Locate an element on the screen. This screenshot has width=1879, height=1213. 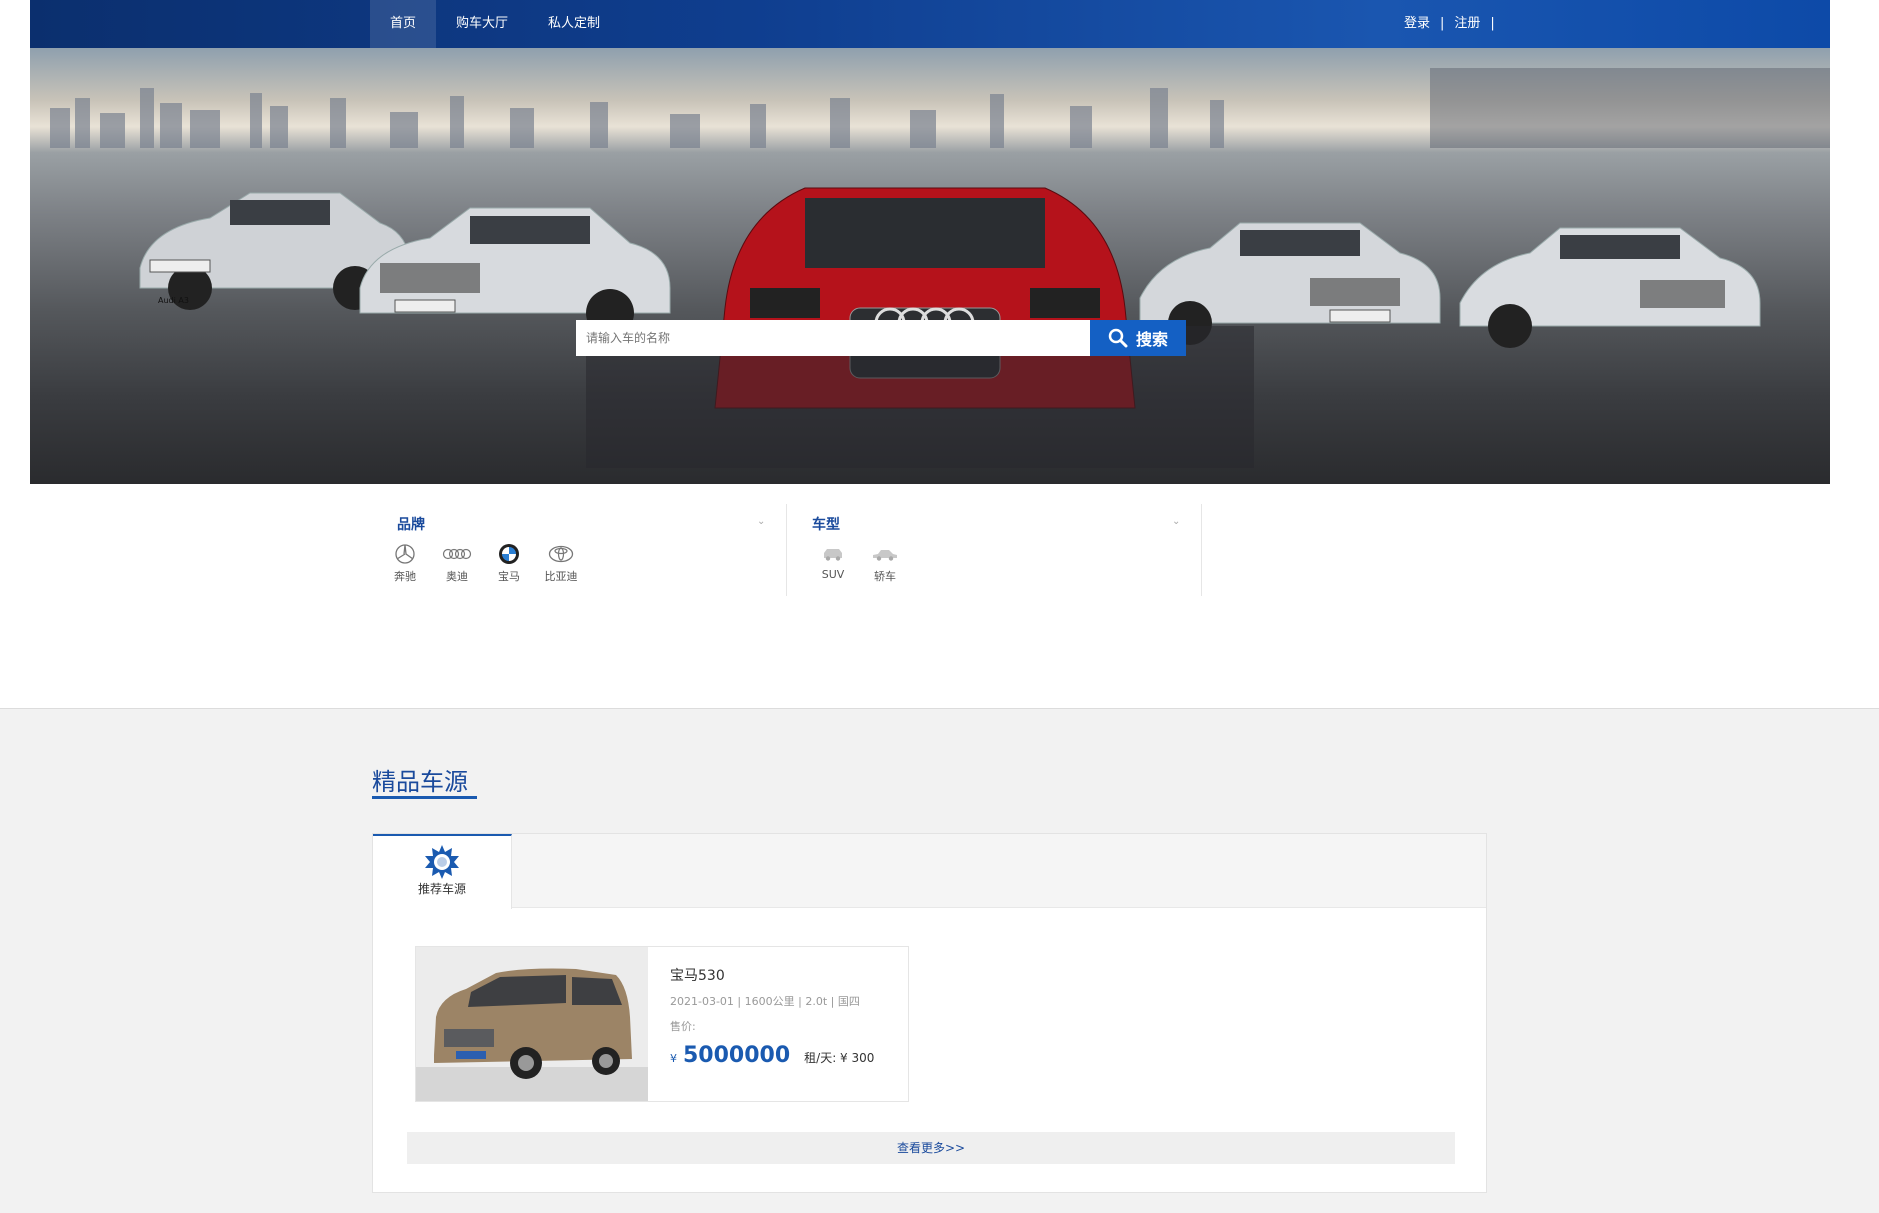
search-icon is located at coordinates (1118, 338).